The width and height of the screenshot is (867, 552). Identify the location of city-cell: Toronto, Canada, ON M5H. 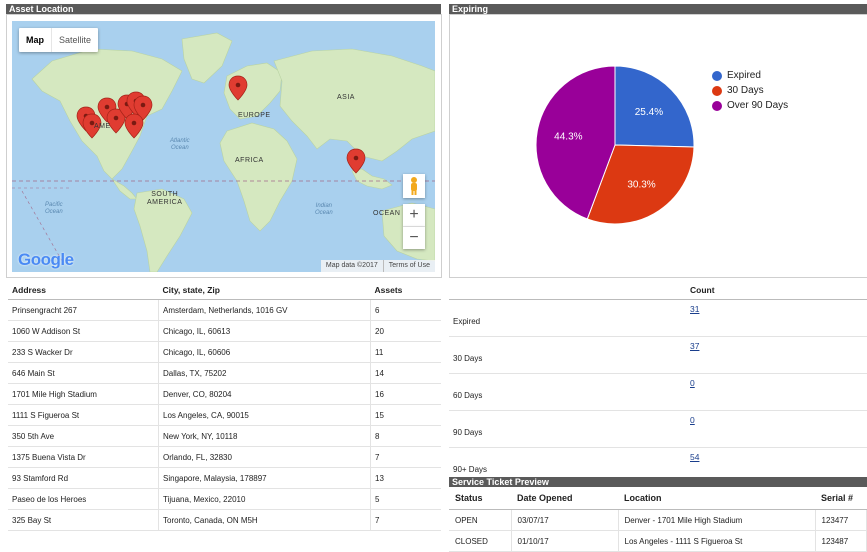
(264, 520).